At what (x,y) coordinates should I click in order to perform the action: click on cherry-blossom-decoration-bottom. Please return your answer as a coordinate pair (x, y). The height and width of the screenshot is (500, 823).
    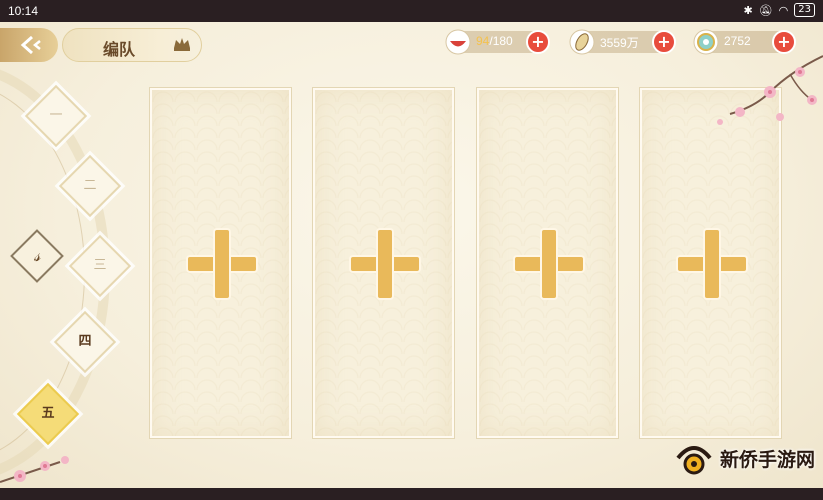
    Looking at the image, I should click on (34, 469).